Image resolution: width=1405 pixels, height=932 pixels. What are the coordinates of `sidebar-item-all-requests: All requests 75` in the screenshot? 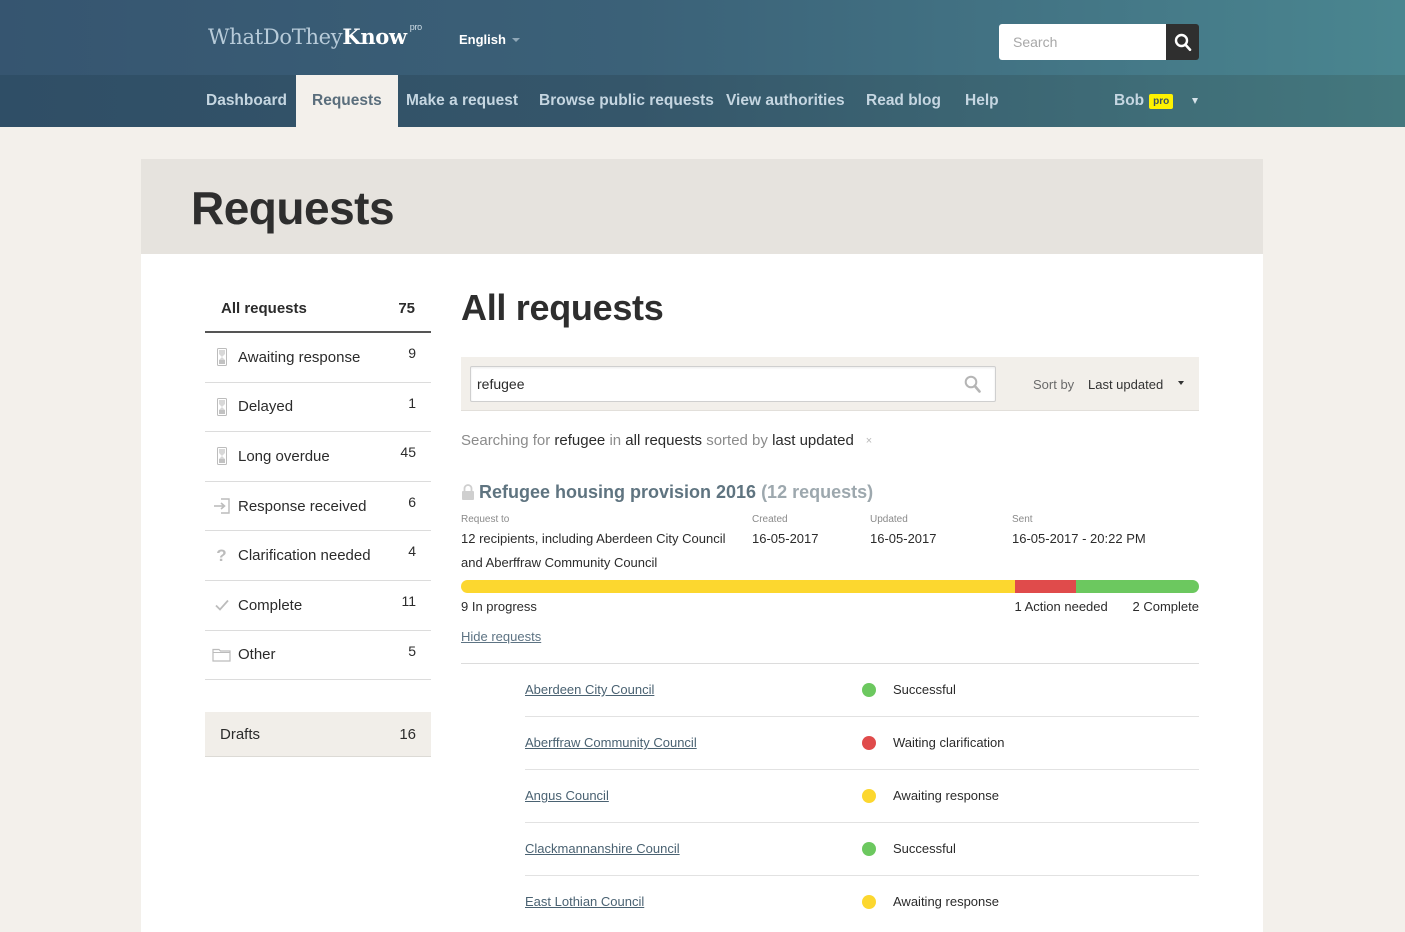 It's located at (318, 309).